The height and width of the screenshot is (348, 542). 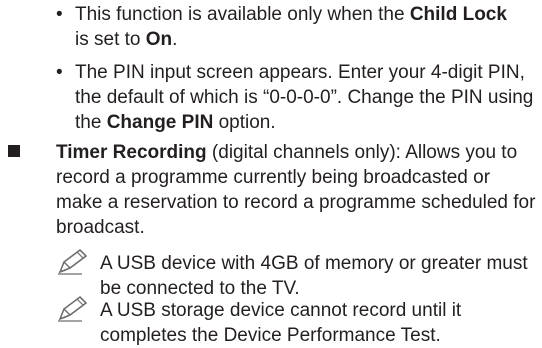 I want to click on bullet-text: is set to, so click(x=110, y=39).